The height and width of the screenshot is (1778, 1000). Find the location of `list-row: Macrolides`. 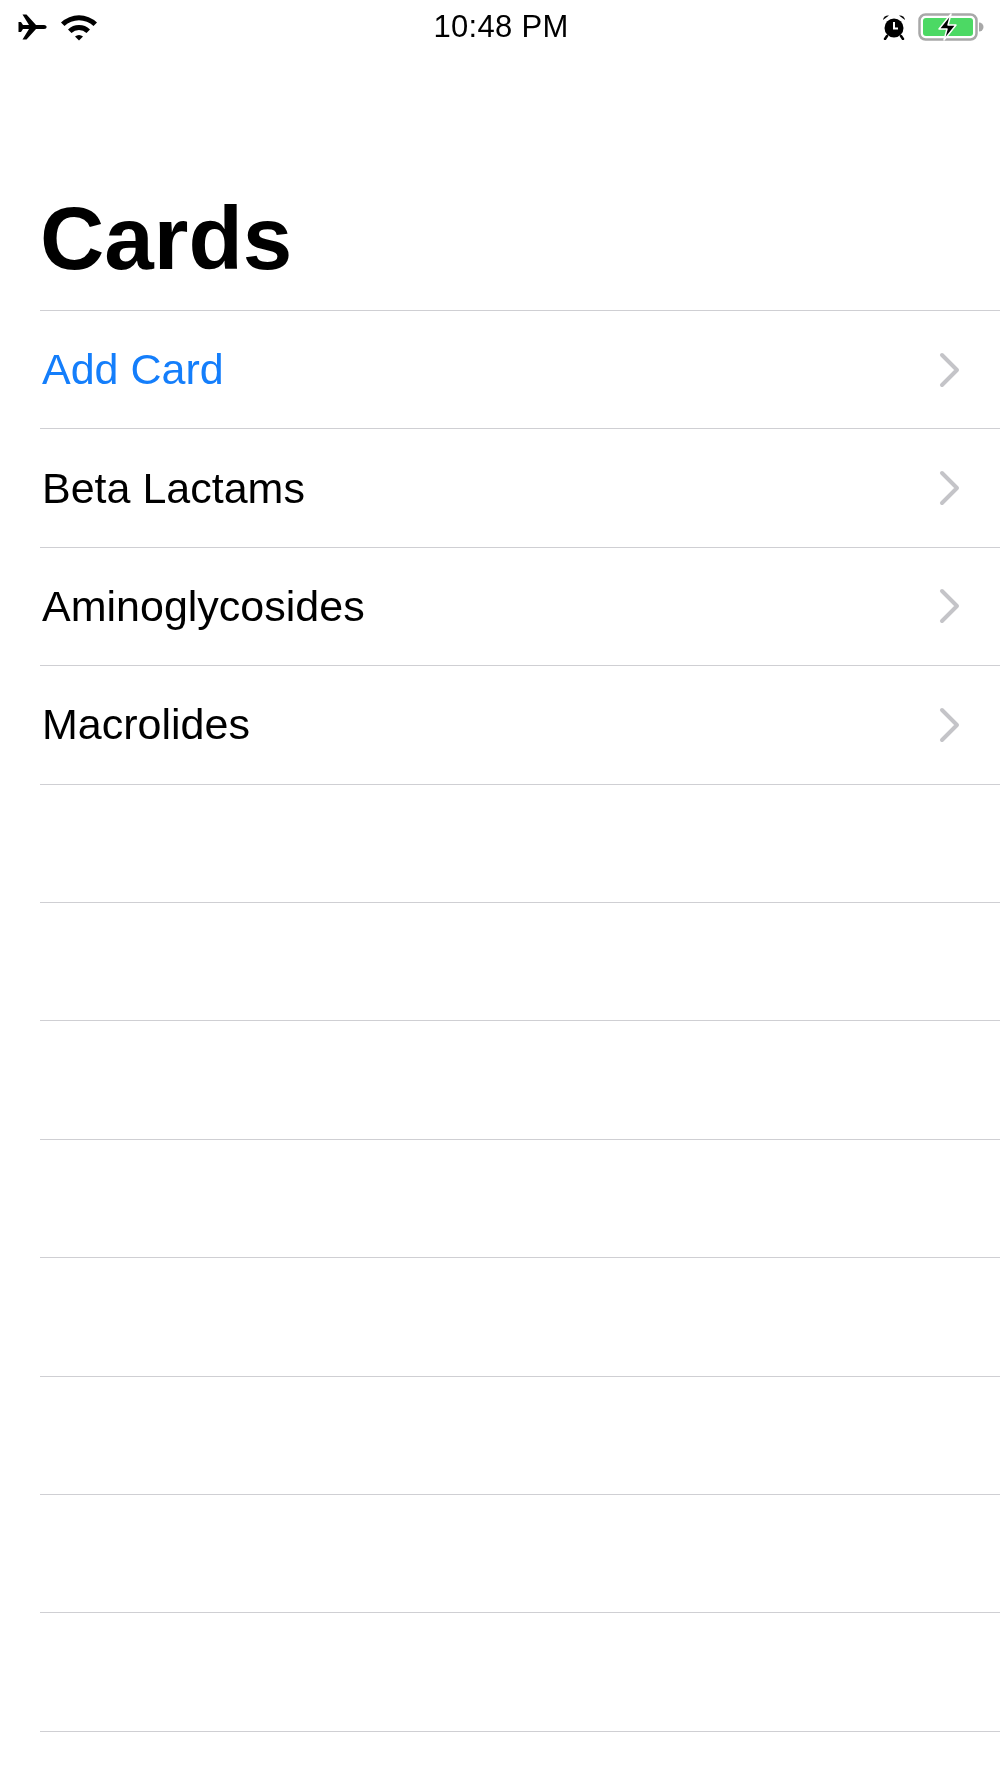

list-row: Macrolides is located at coordinates (520, 725).